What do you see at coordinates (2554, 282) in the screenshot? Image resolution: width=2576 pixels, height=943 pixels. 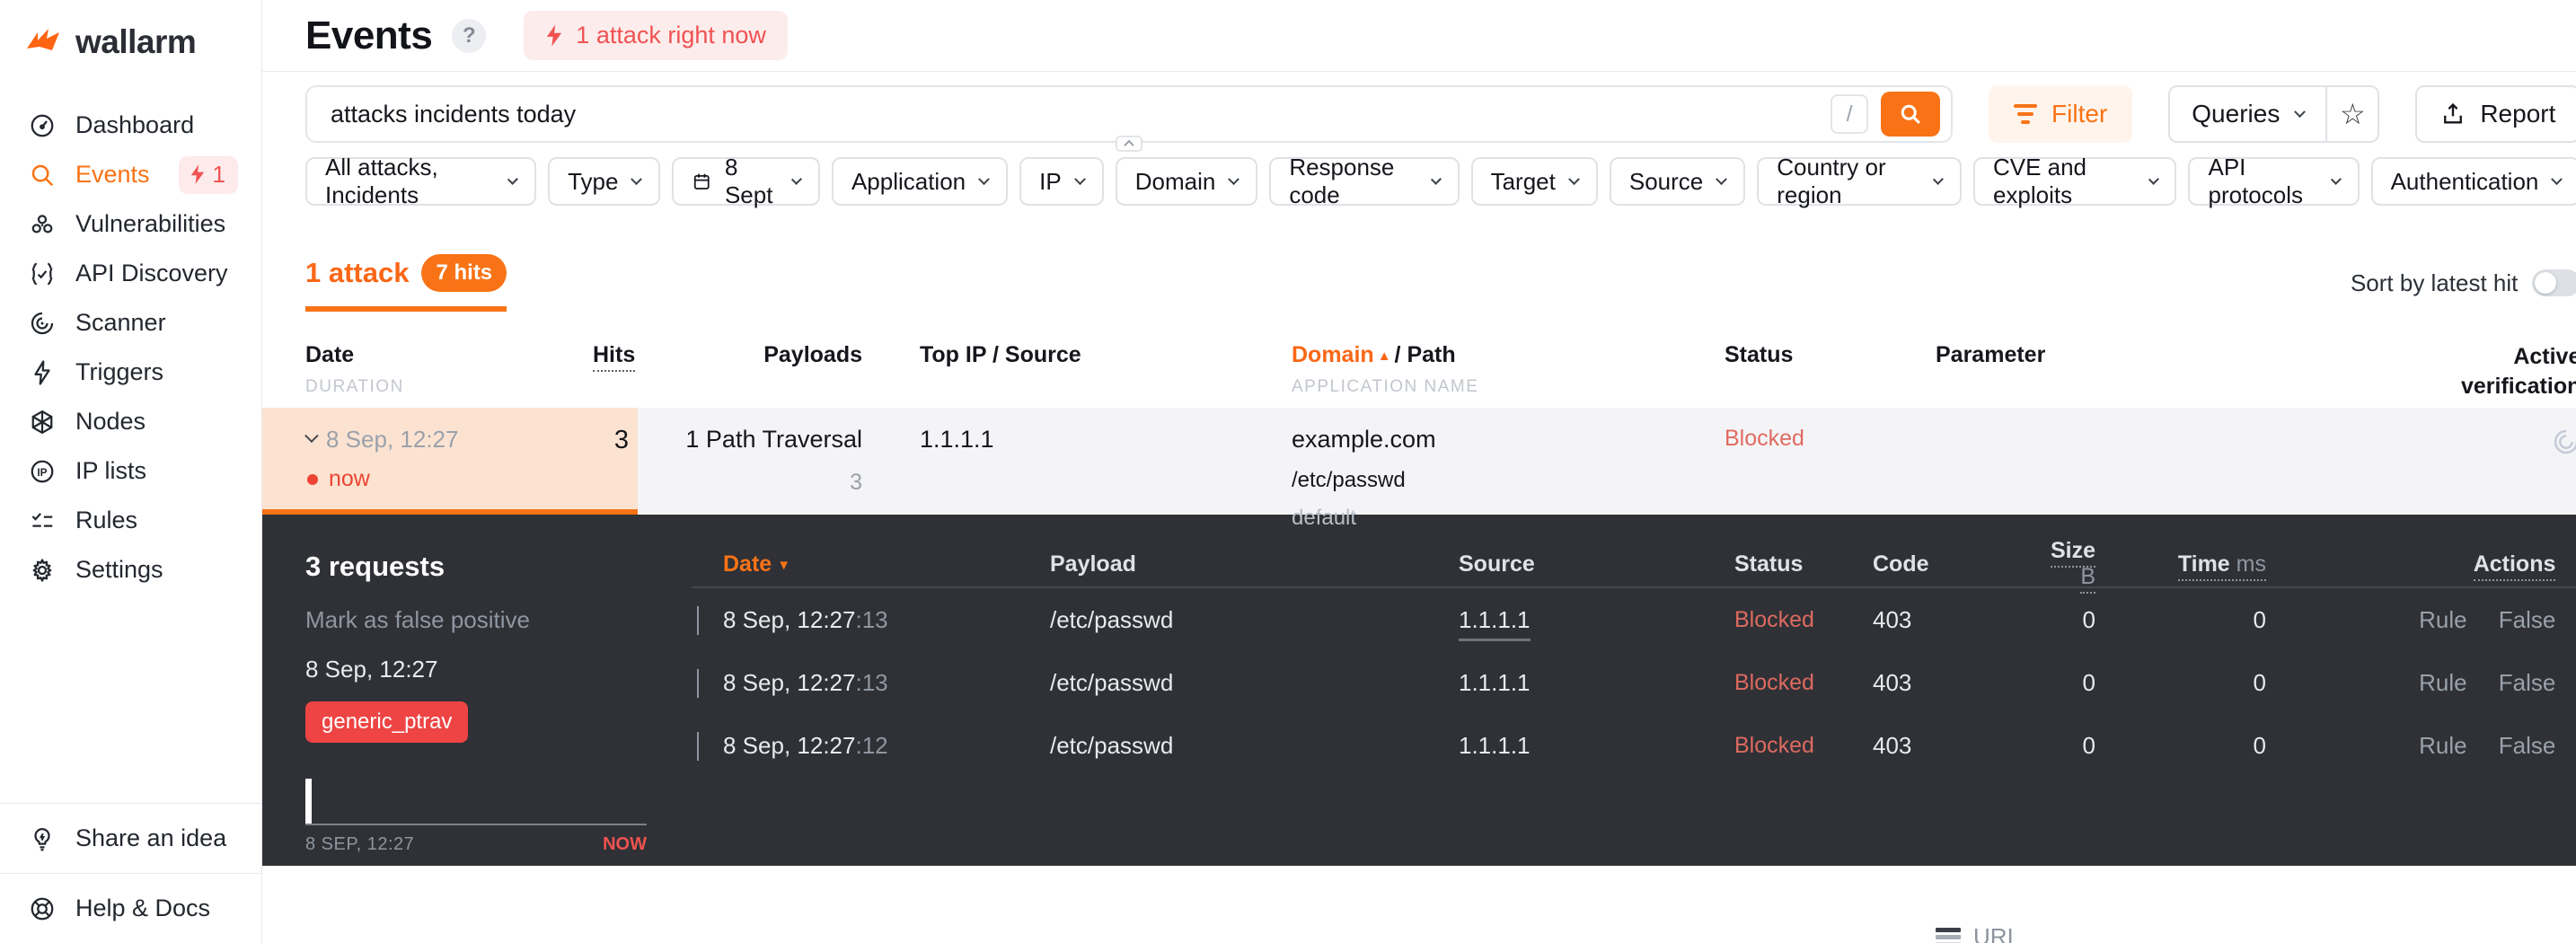 I see `sort-toggle` at bounding box center [2554, 282].